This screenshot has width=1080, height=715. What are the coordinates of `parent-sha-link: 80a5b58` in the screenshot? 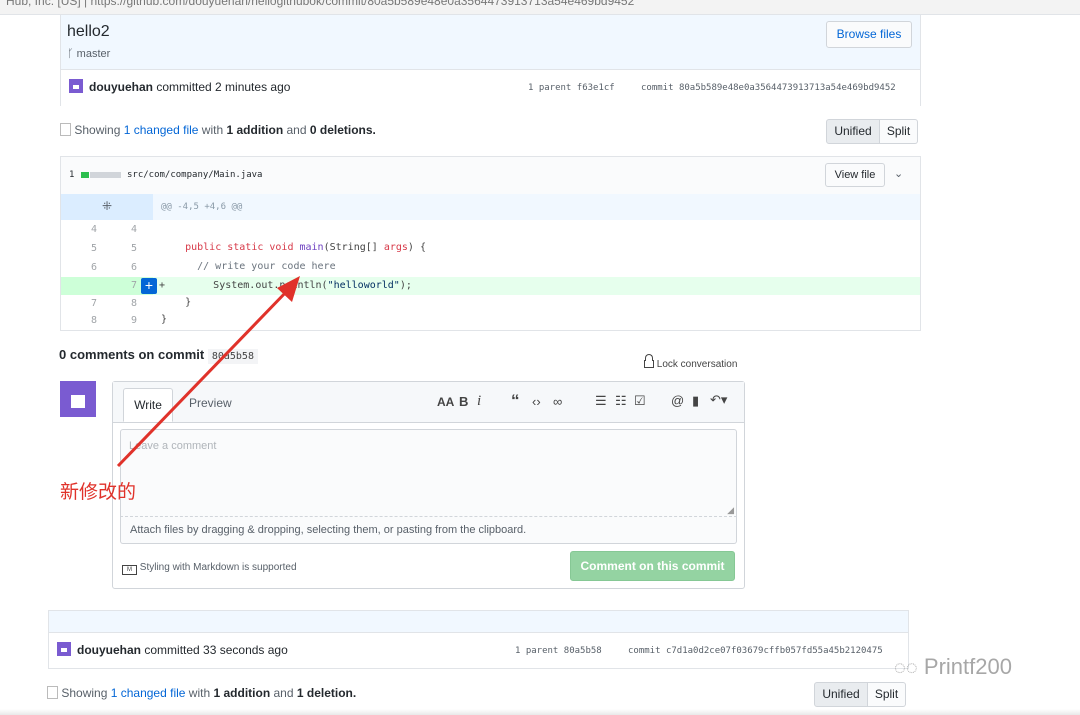 It's located at (583, 651).